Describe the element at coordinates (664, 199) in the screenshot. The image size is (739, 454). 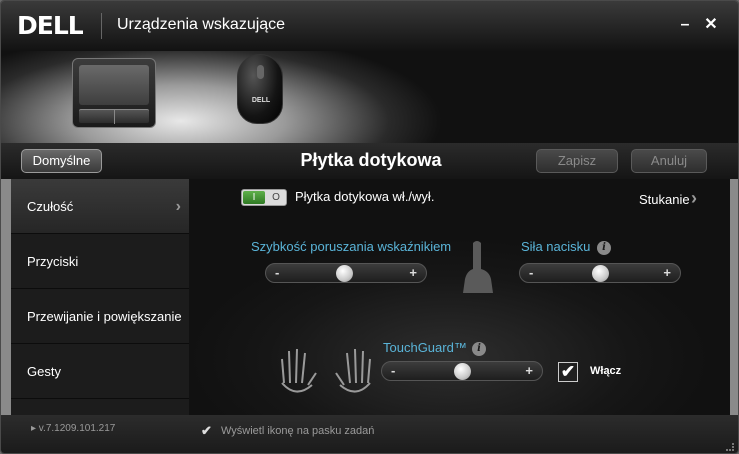
I see `tapping-link: Stukanie` at that location.